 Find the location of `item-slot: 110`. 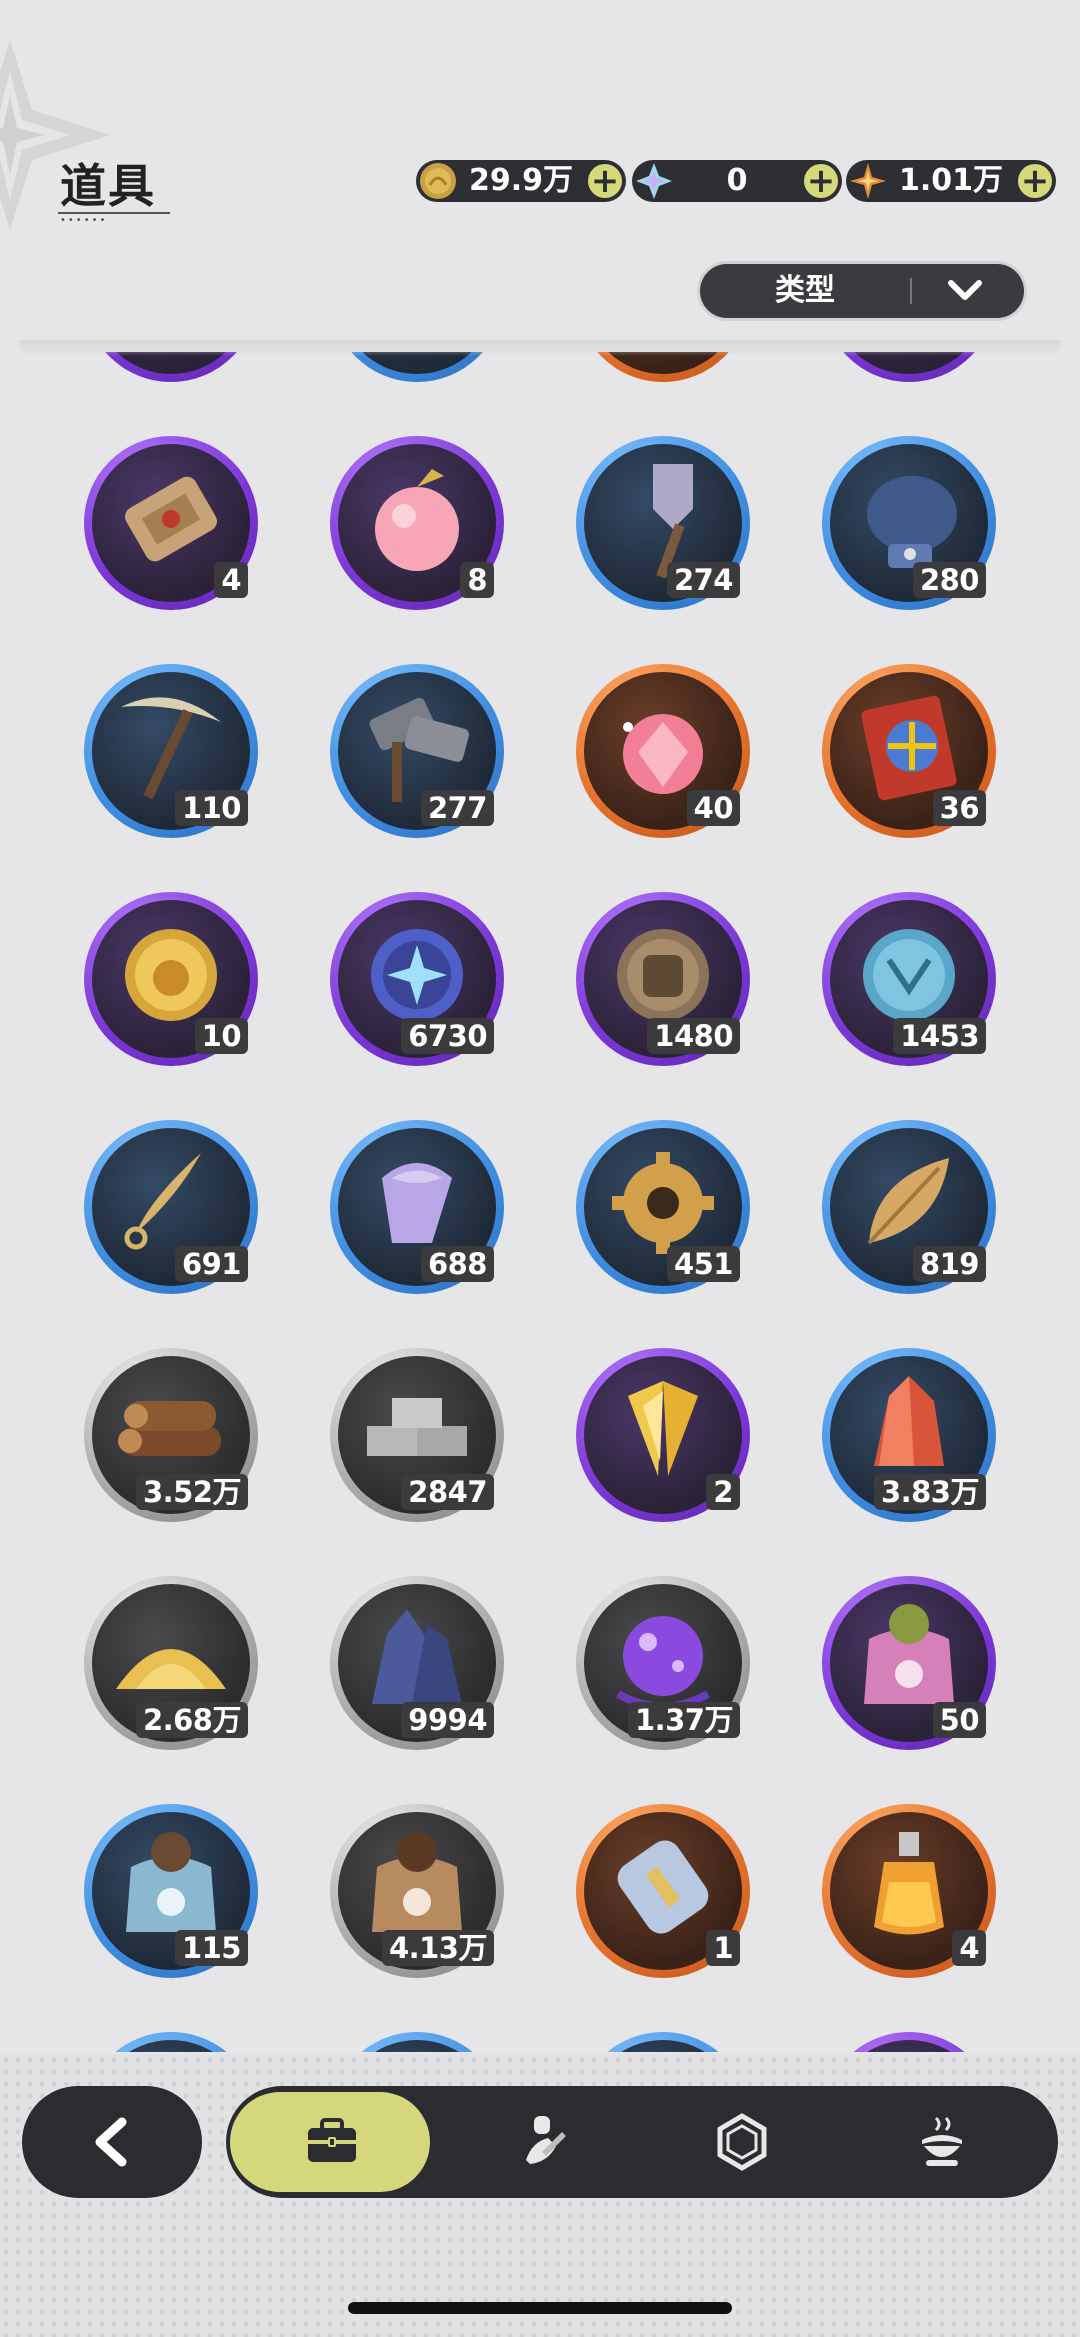

item-slot: 110 is located at coordinates (171, 751).